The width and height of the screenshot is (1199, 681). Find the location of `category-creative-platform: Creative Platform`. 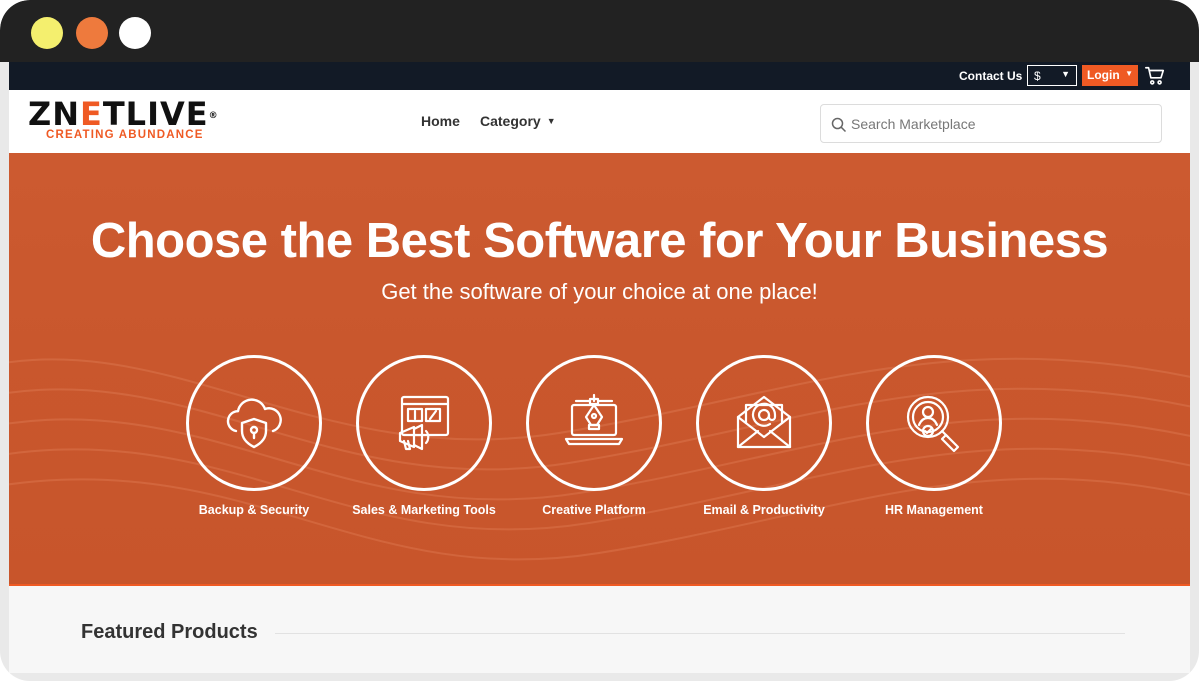

category-creative-platform: Creative Platform is located at coordinates (594, 436).